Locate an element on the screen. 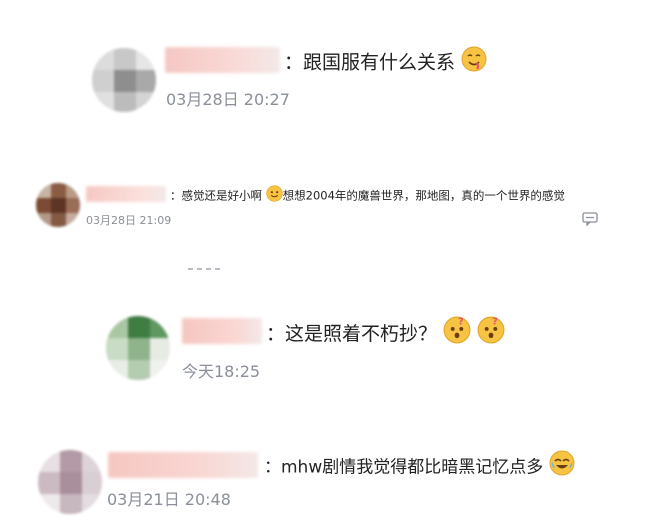 The image size is (660, 532). comment-body: 这是照着不朽抄？ is located at coordinates (361, 334).